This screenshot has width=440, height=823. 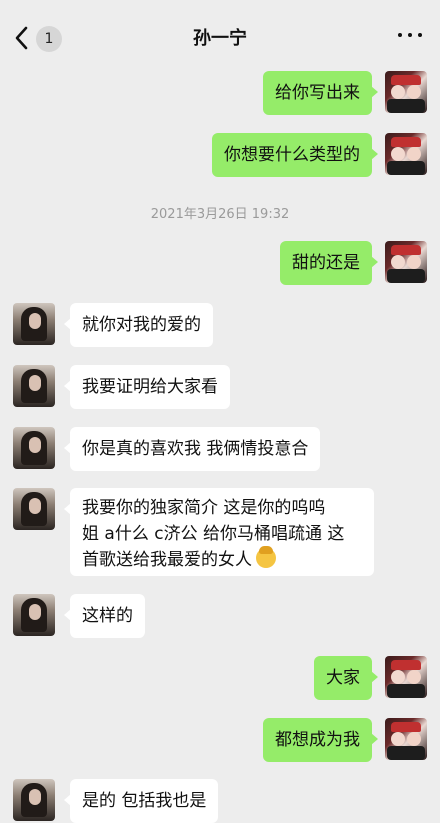 I want to click on message-bubble: 给你写出来, so click(x=320, y=93).